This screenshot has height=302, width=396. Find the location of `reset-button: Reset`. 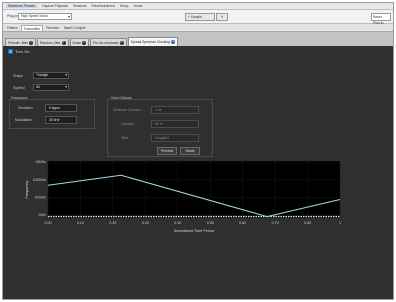

reset-button: Reset is located at coordinates (190, 151).